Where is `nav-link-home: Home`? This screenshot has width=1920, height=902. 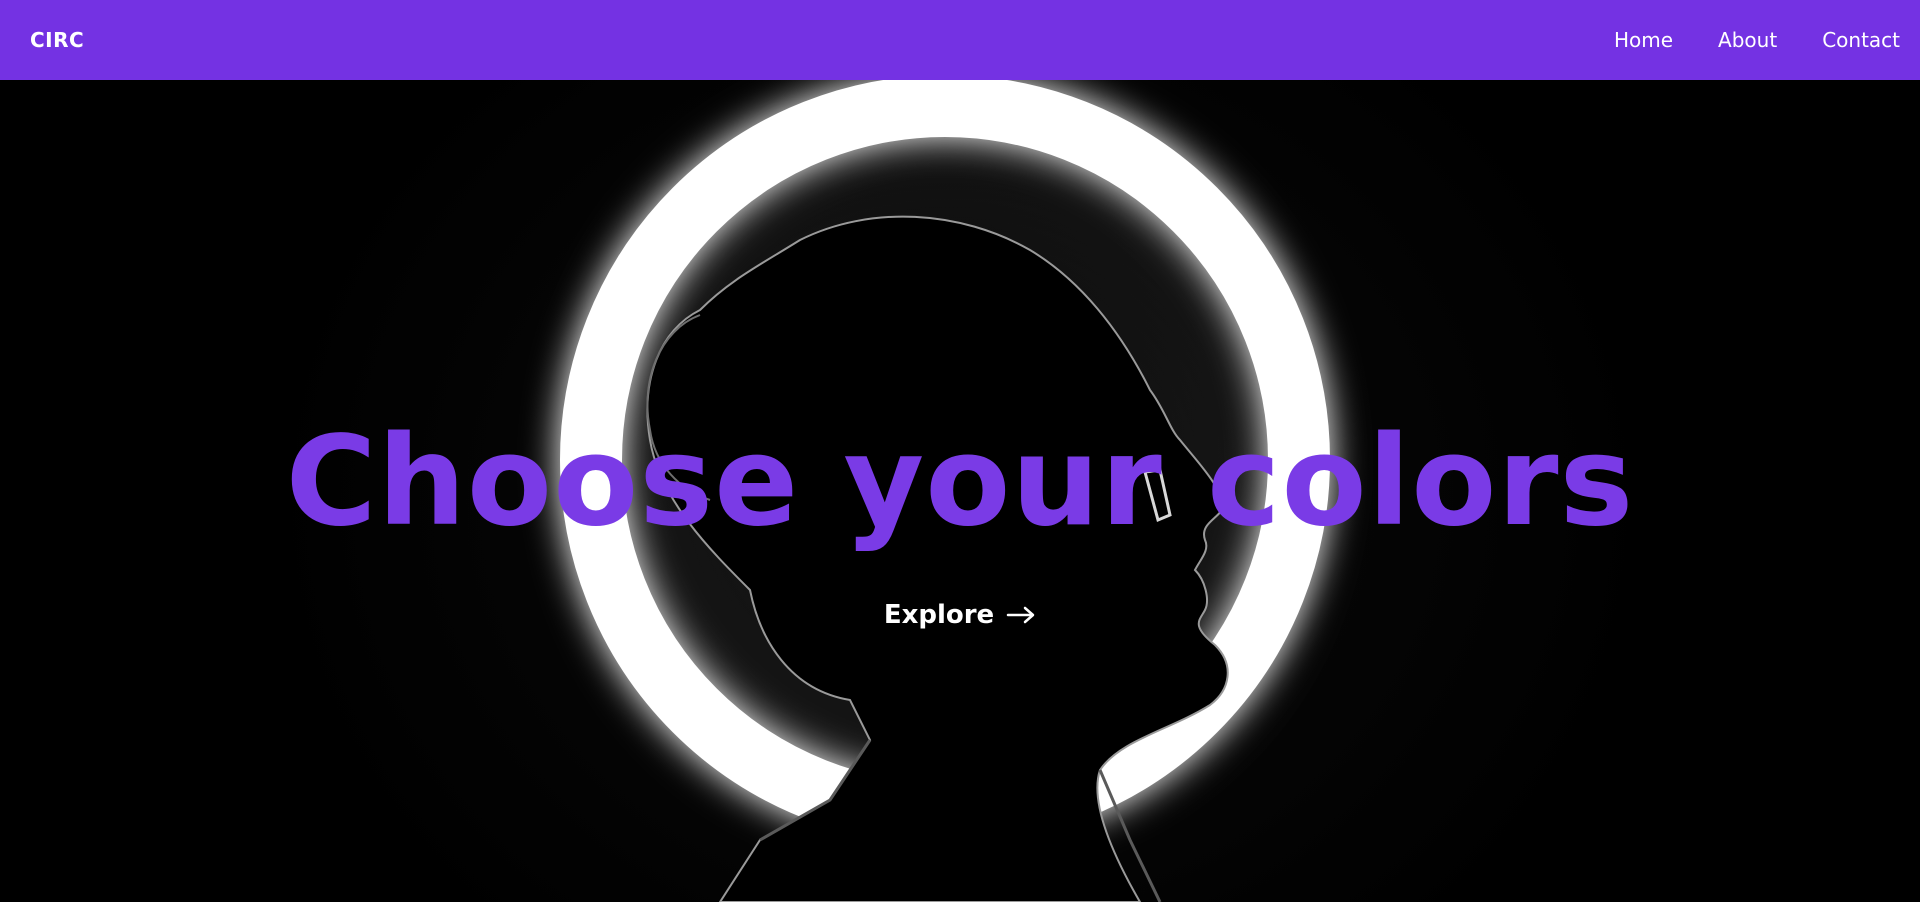
nav-link-home: Home is located at coordinates (1643, 40).